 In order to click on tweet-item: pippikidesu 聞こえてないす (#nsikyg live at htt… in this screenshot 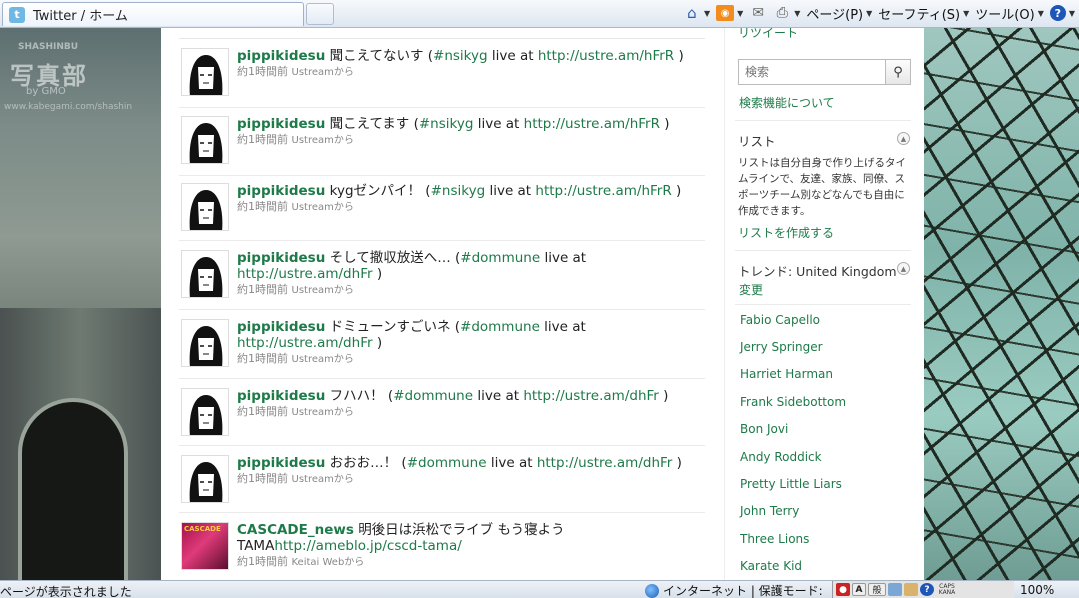, I will do `click(442, 78)`.